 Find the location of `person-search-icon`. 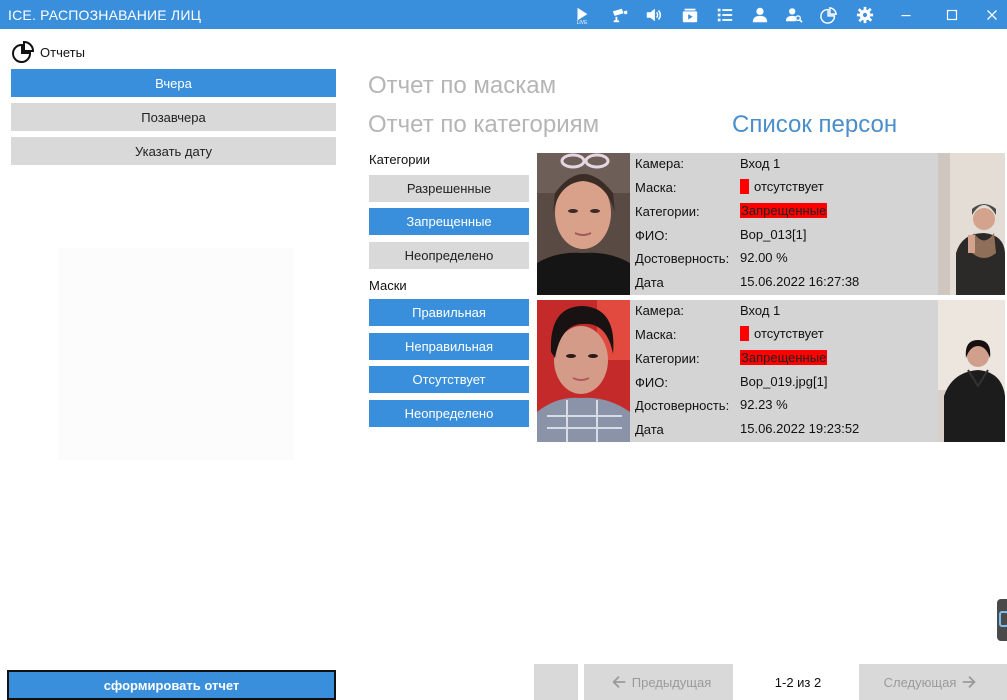

person-search-icon is located at coordinates (794, 14).